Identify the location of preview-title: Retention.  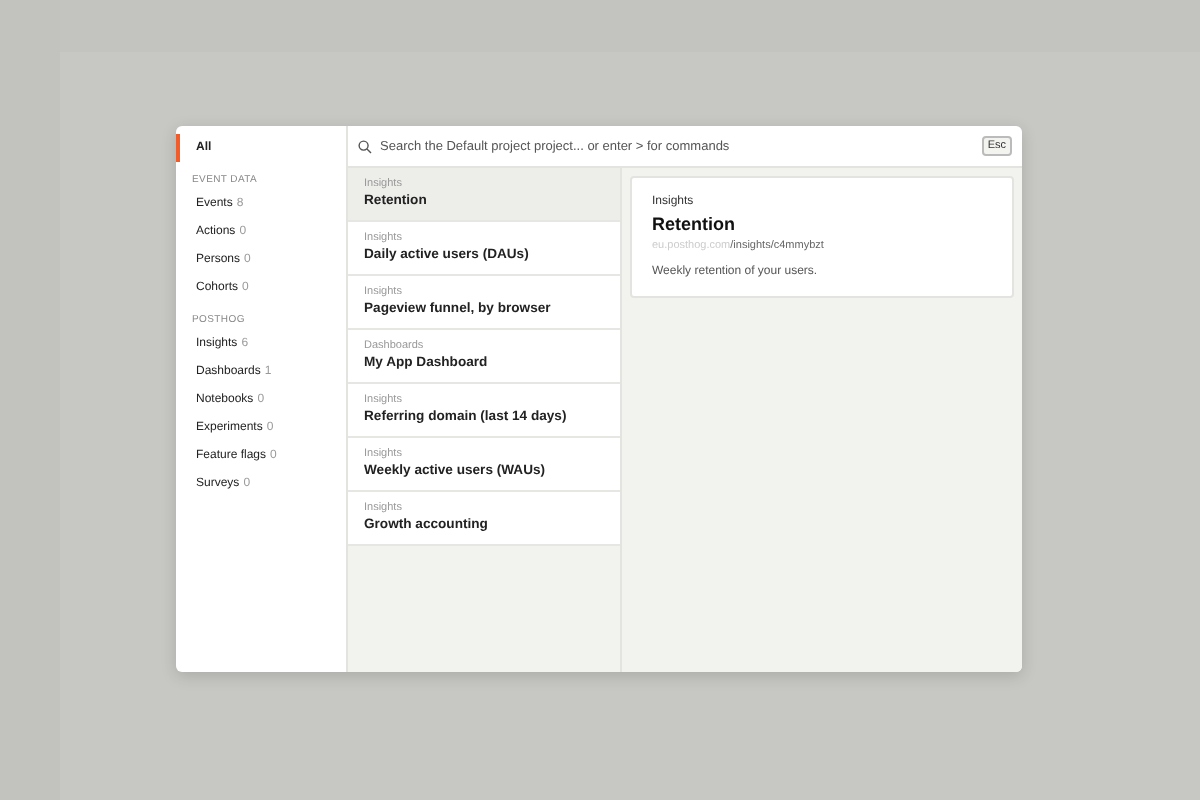
(694, 224).